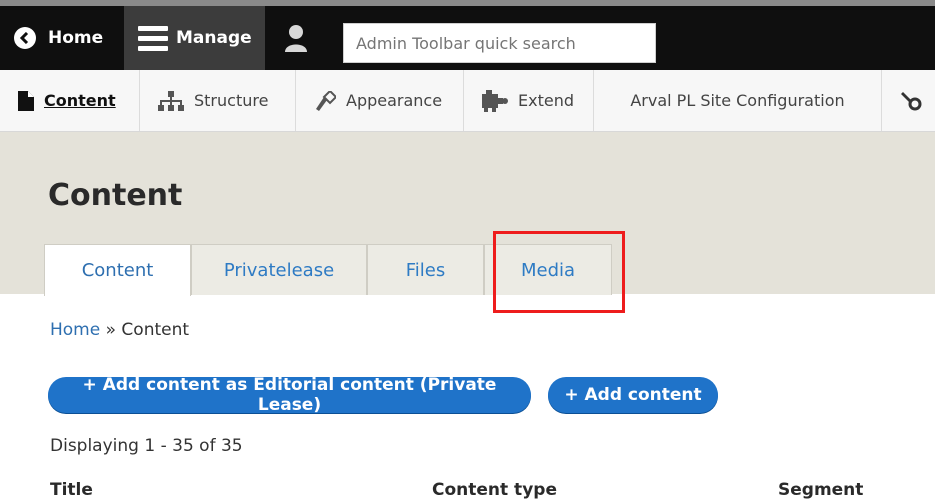  What do you see at coordinates (495, 100) in the screenshot?
I see `extend-icon` at bounding box center [495, 100].